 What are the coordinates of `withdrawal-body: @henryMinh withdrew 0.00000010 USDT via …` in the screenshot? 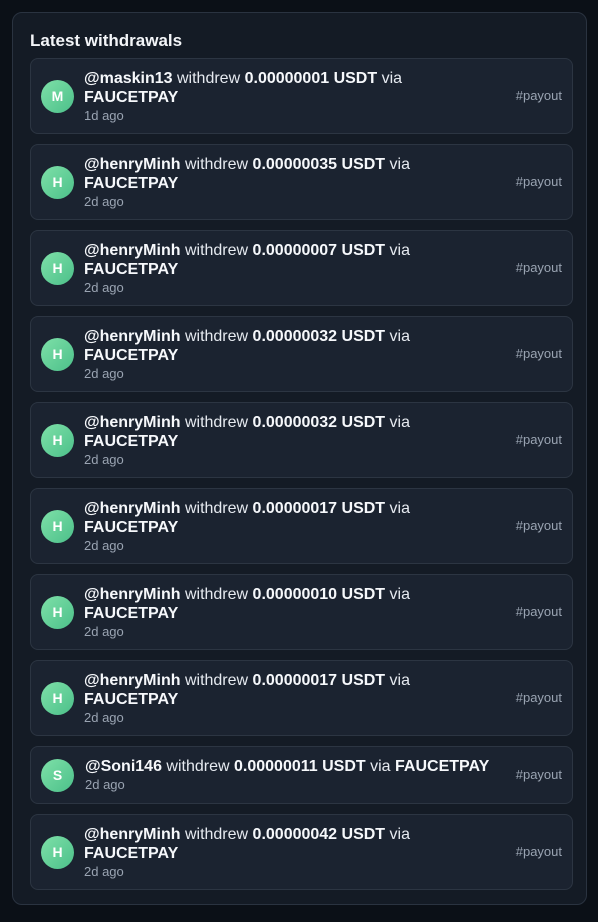 It's located at (284, 612).